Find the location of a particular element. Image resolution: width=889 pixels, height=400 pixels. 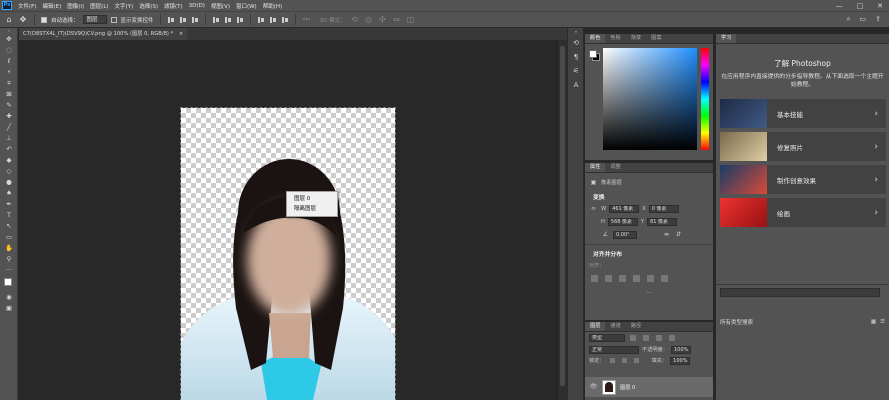

learn-card-creative-effects: 制作创意效果 › is located at coordinates (803, 179).